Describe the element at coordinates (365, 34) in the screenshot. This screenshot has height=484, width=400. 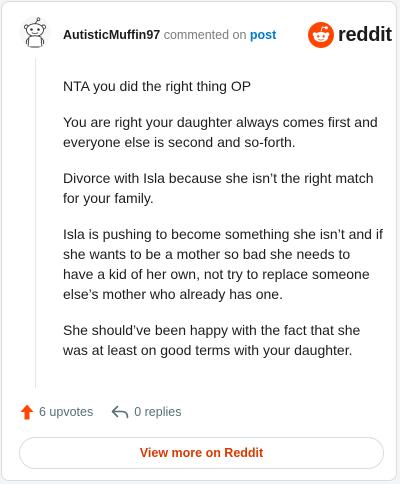
I see `reddit-wordmark: reddit` at that location.